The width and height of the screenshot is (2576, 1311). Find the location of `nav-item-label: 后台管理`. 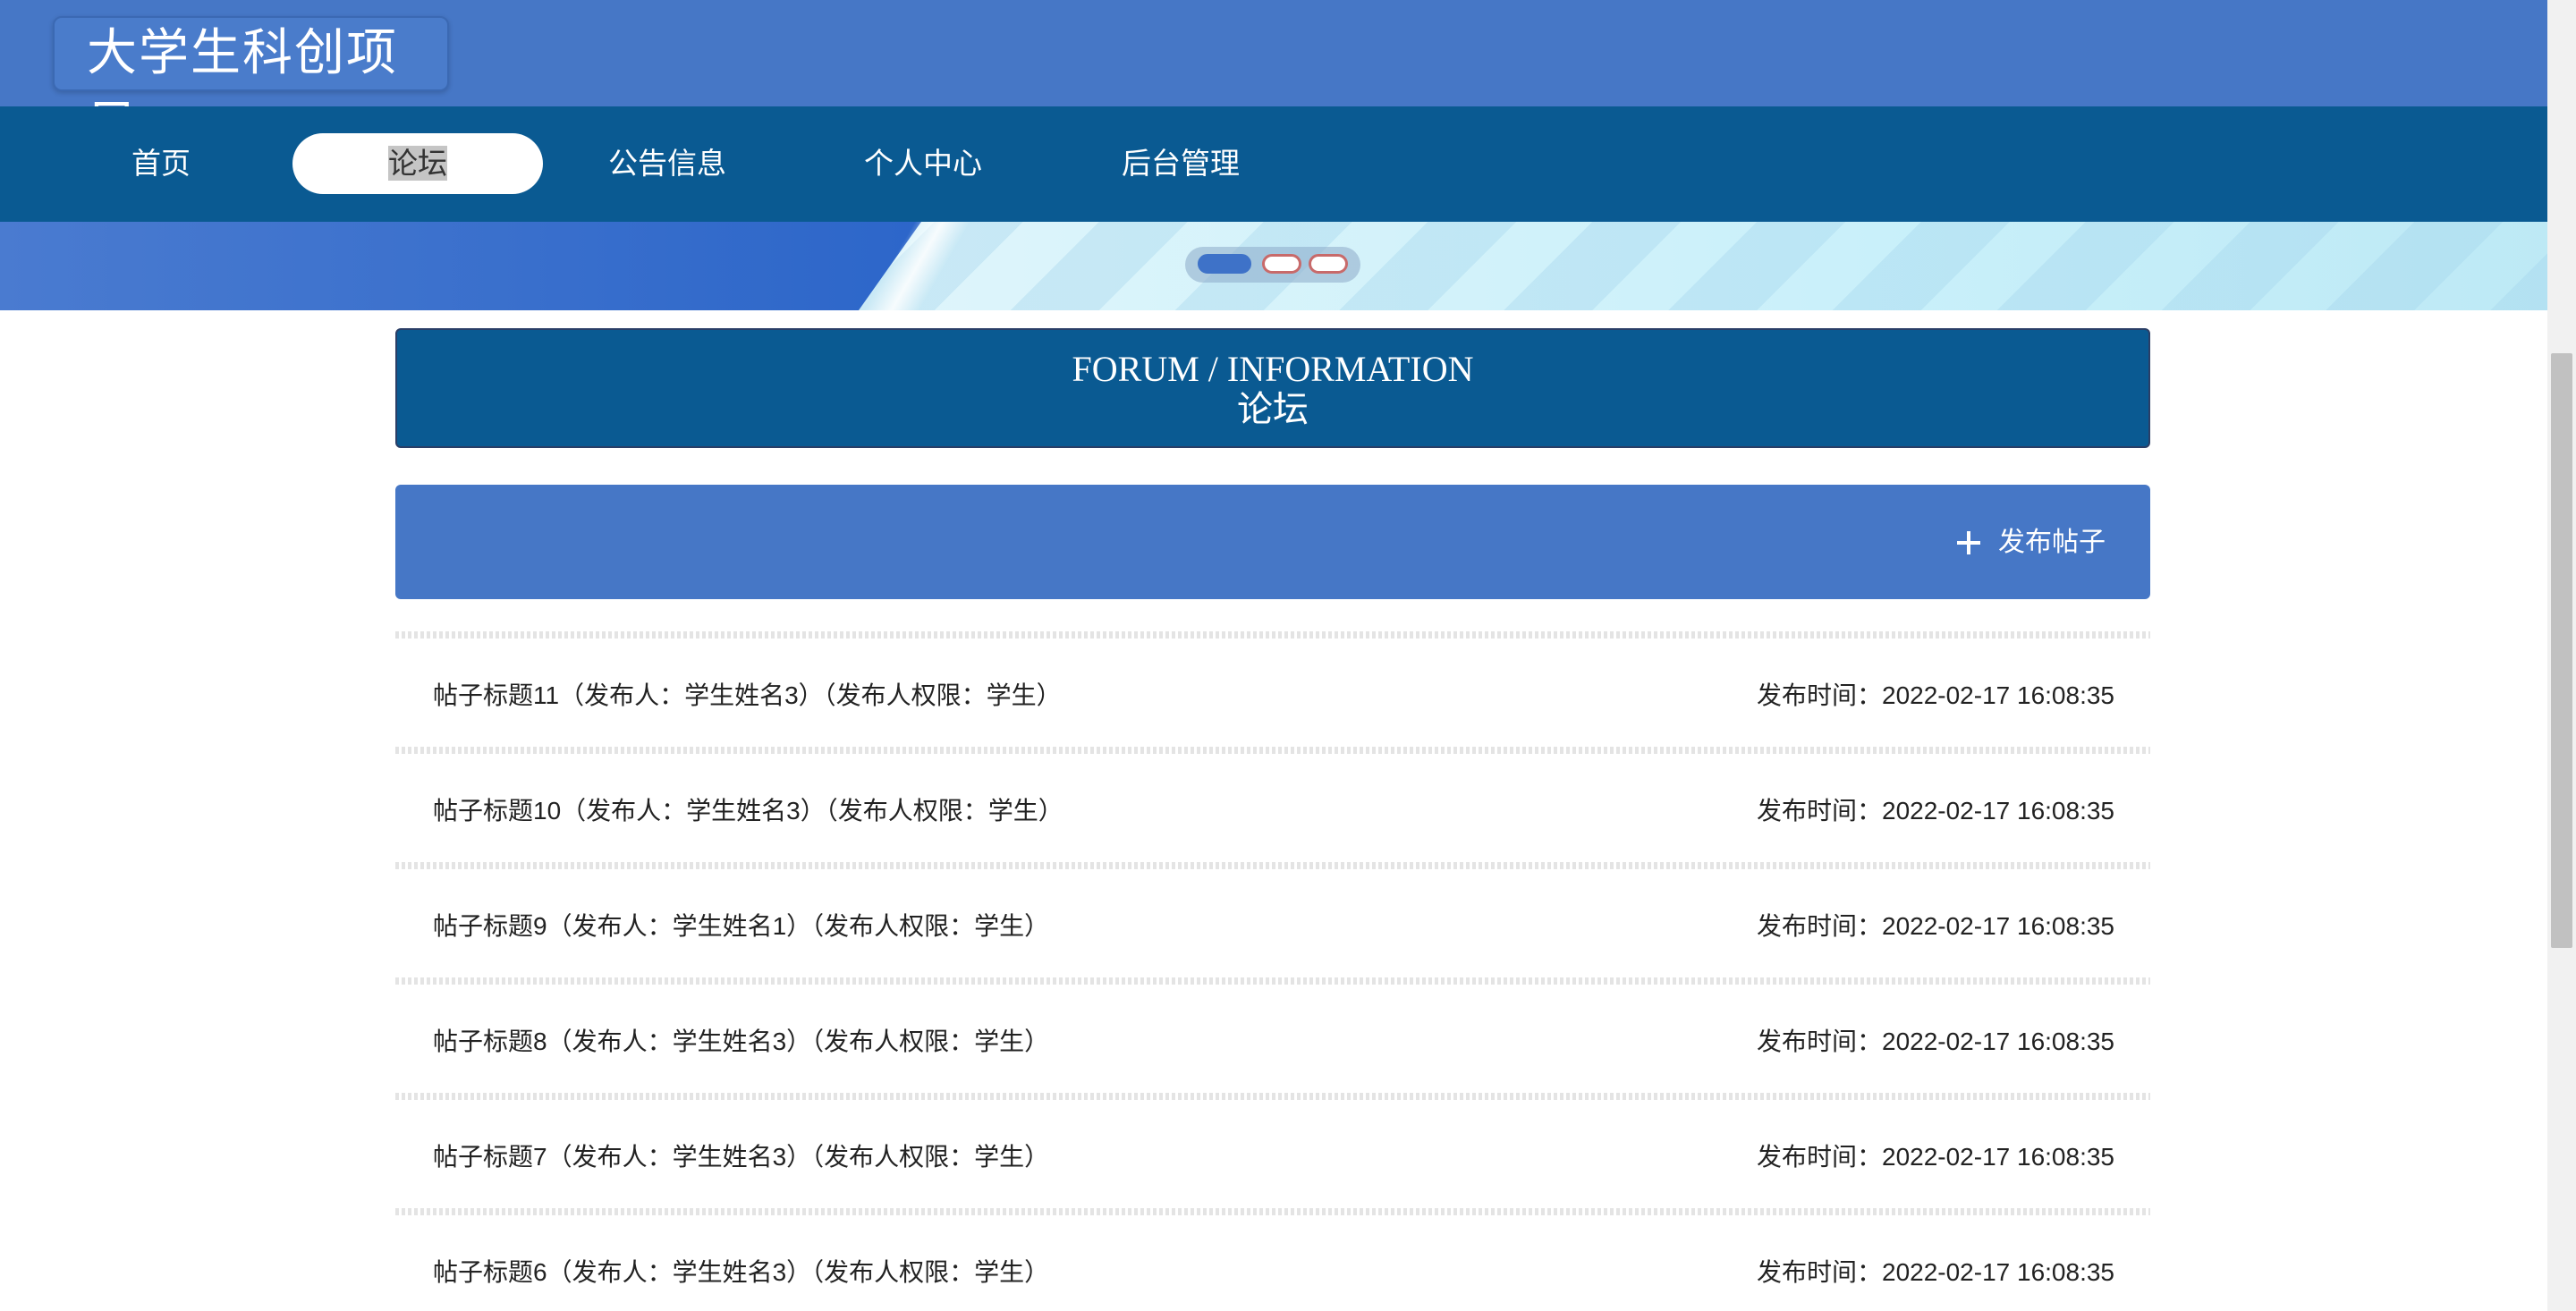

nav-item-label: 后台管理 is located at coordinates (1181, 163).